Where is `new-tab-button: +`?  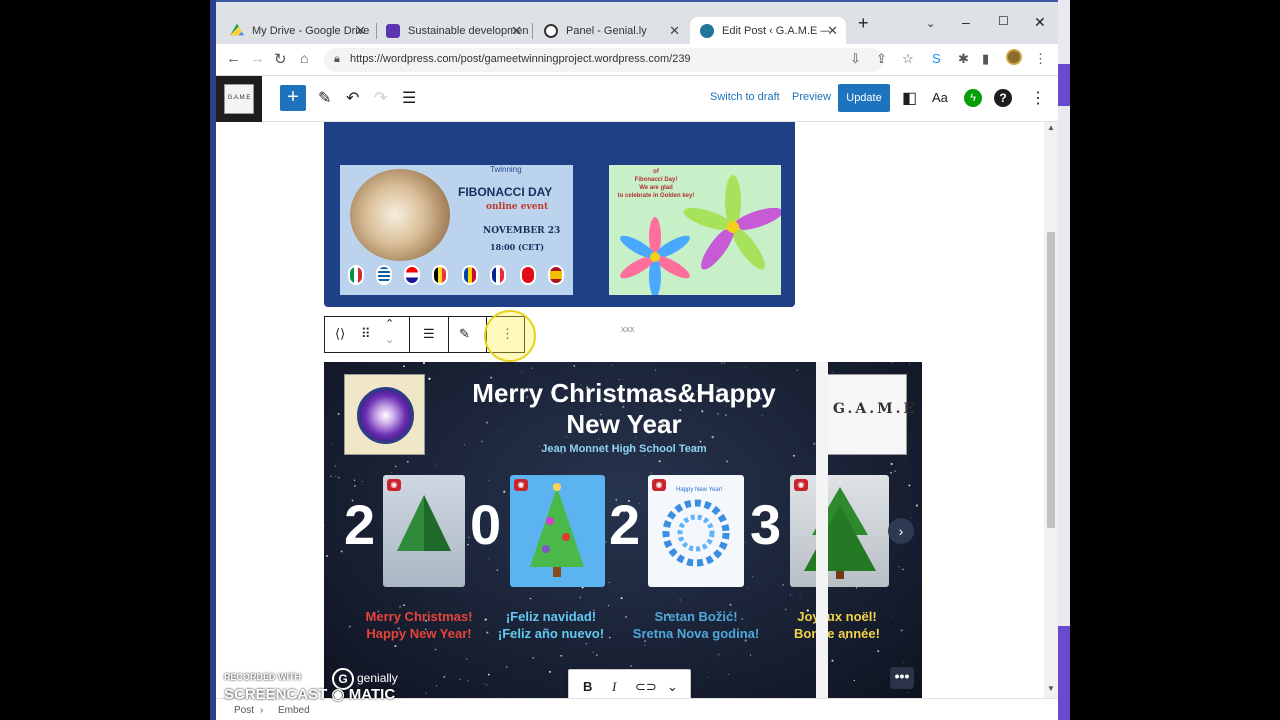
new-tab-button: + is located at coordinates (863, 23).